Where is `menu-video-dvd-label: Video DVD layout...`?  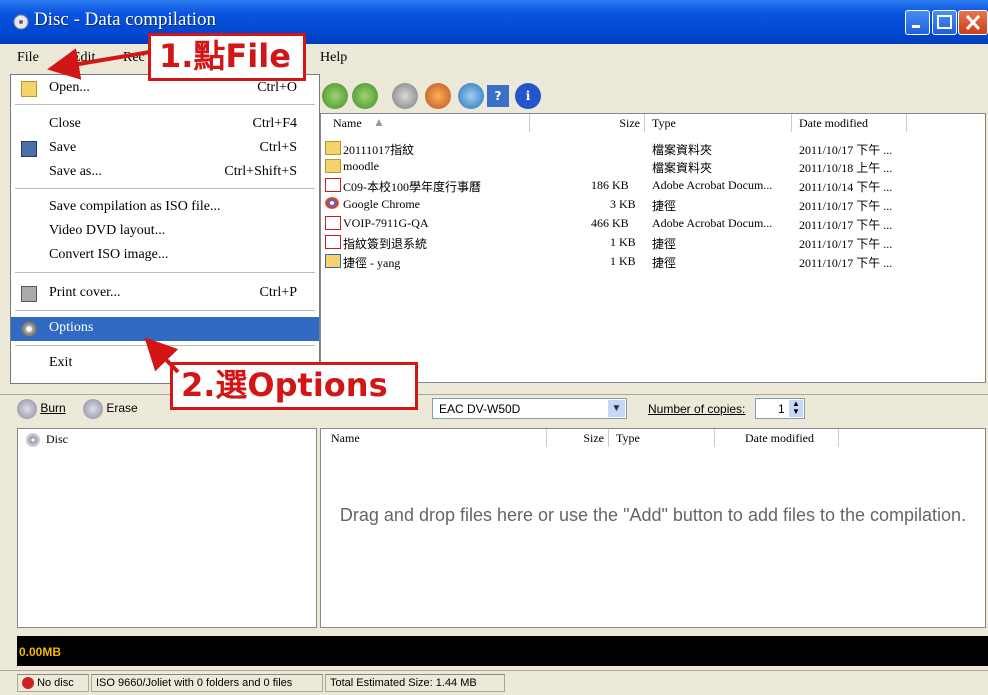 menu-video-dvd-label: Video DVD layout... is located at coordinates (107, 230).